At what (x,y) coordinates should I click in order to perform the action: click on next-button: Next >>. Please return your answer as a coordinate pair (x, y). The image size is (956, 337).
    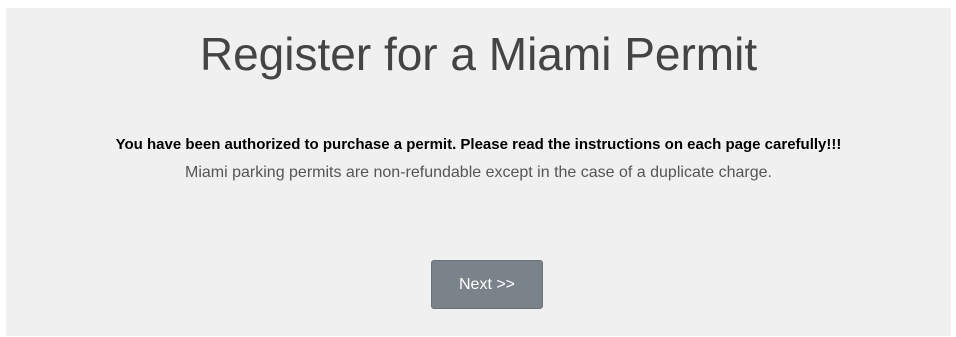
    Looking at the image, I should click on (487, 284).